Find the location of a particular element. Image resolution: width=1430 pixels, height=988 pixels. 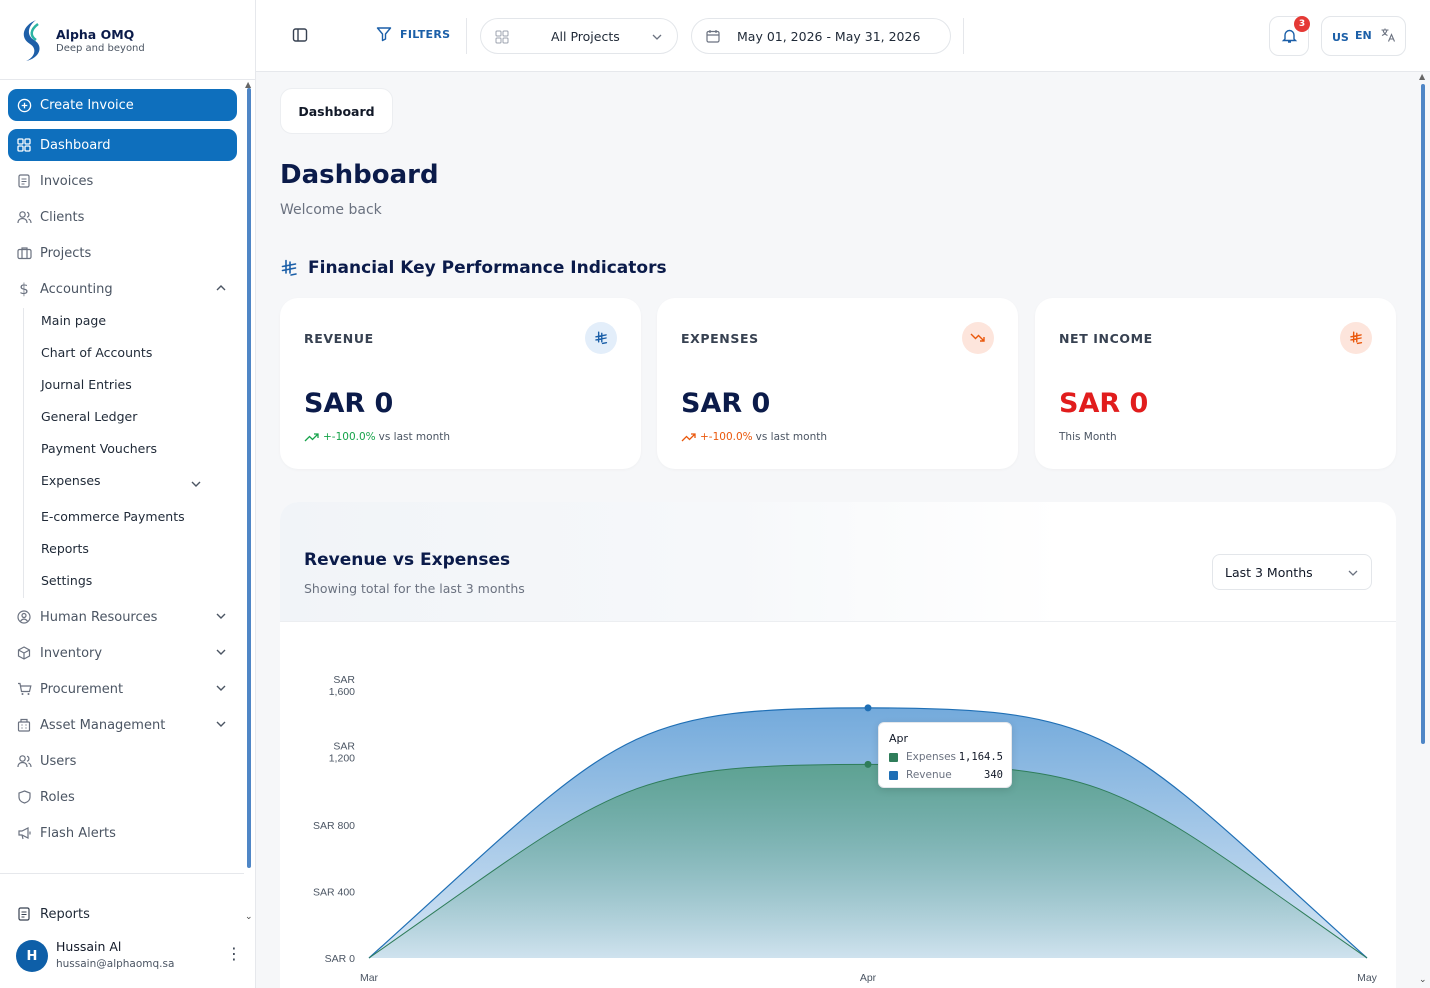

submenu-settings: Settings is located at coordinates (66, 581).